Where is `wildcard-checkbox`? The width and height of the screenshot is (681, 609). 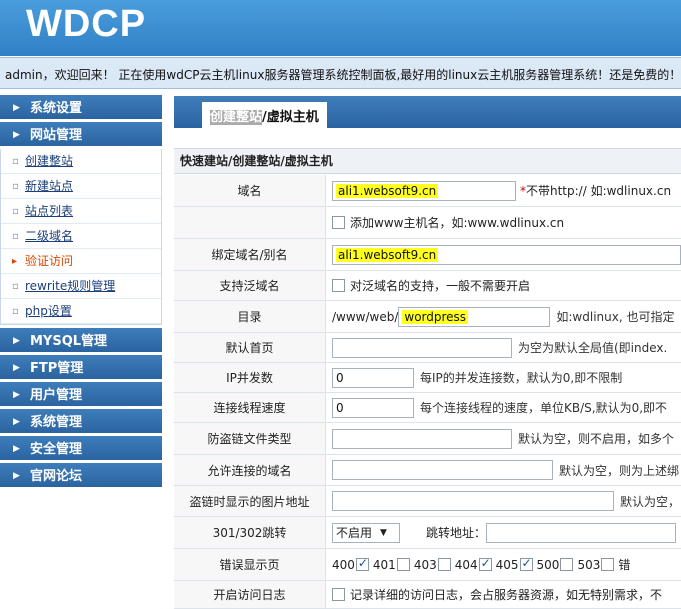
wildcard-checkbox is located at coordinates (338, 285).